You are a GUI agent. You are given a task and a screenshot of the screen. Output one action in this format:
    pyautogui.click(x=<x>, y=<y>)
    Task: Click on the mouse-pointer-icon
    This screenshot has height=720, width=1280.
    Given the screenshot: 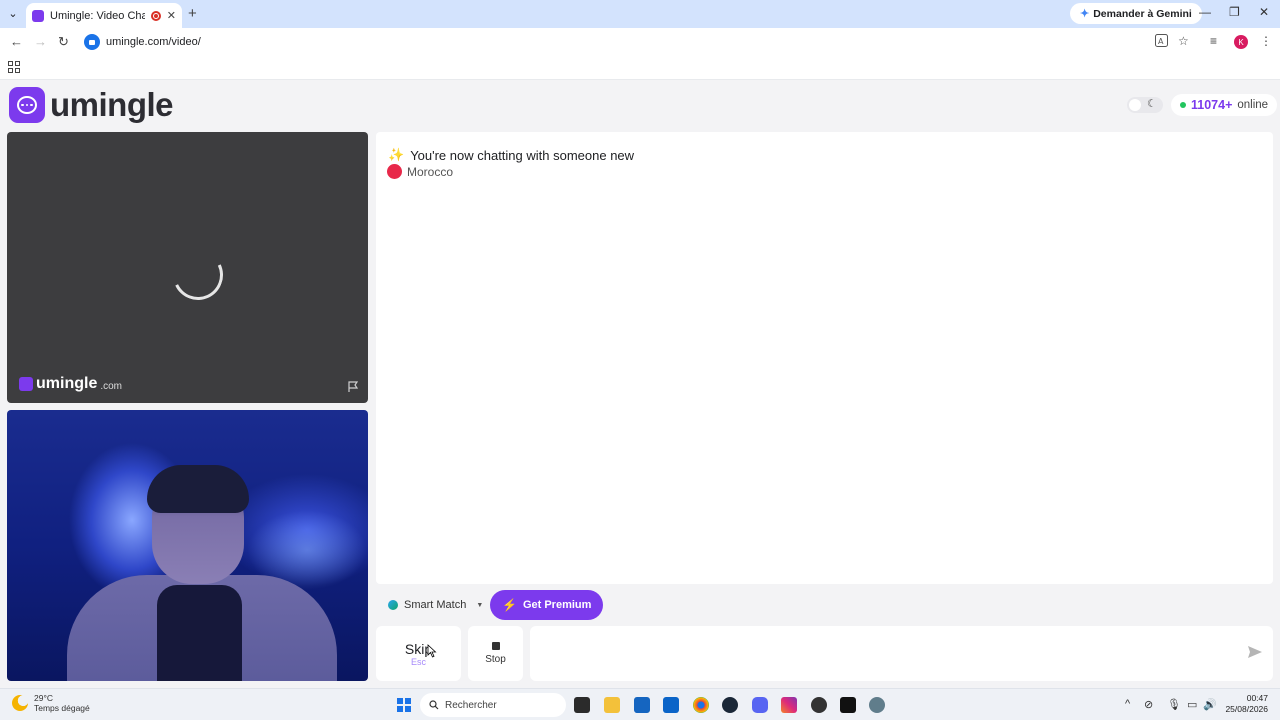 What is the action you would take?
    pyautogui.click(x=432, y=651)
    